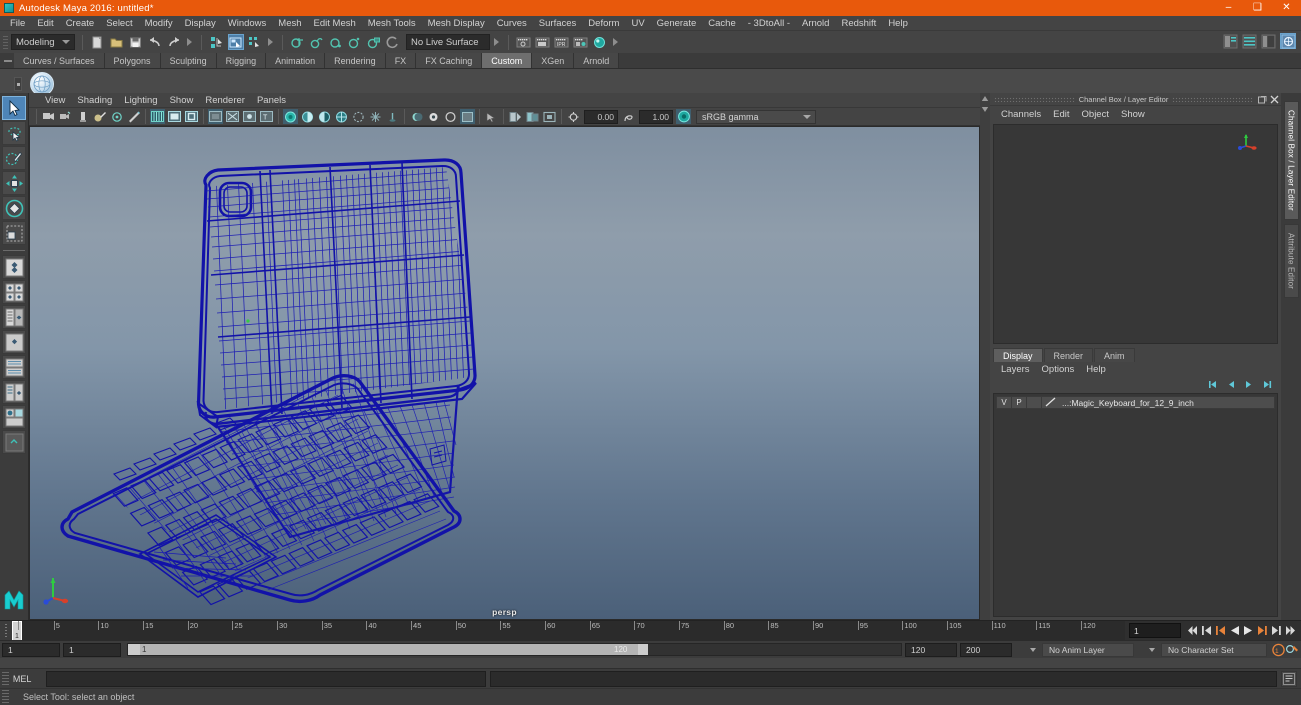 Image resolution: width=1301 pixels, height=705 pixels. I want to click on time-cursor: 1, so click(17, 630).